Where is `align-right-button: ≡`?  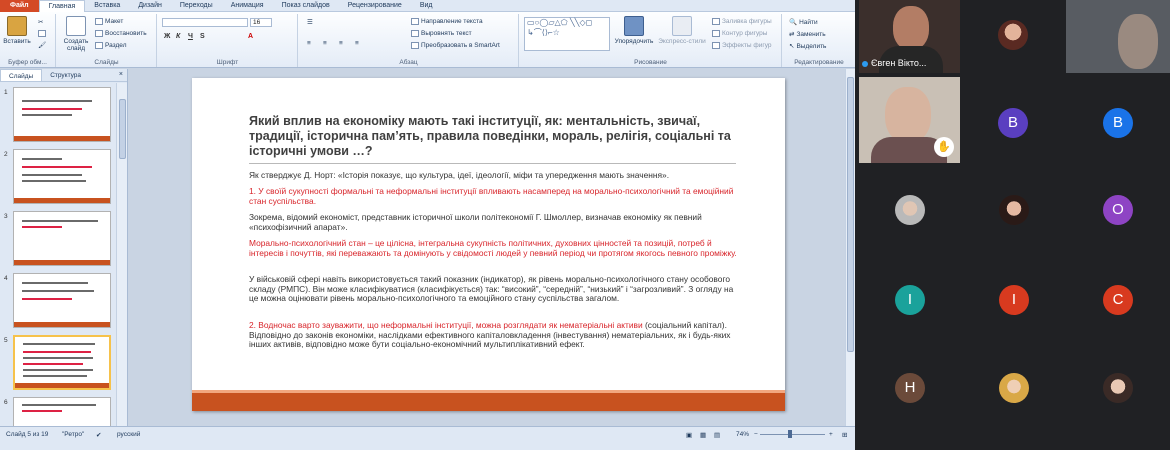
align-right-button: ≡ is located at coordinates (341, 43).